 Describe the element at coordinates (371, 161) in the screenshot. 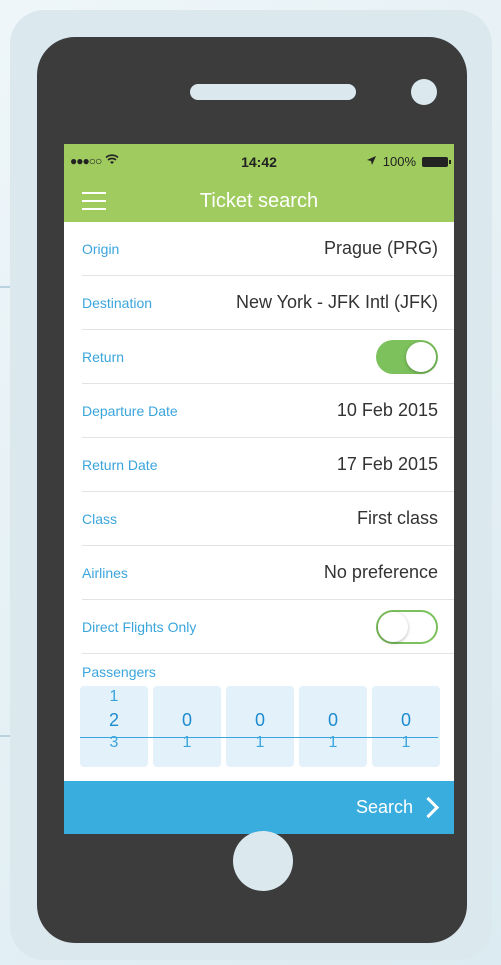

I see `location-arrow-icon` at that location.